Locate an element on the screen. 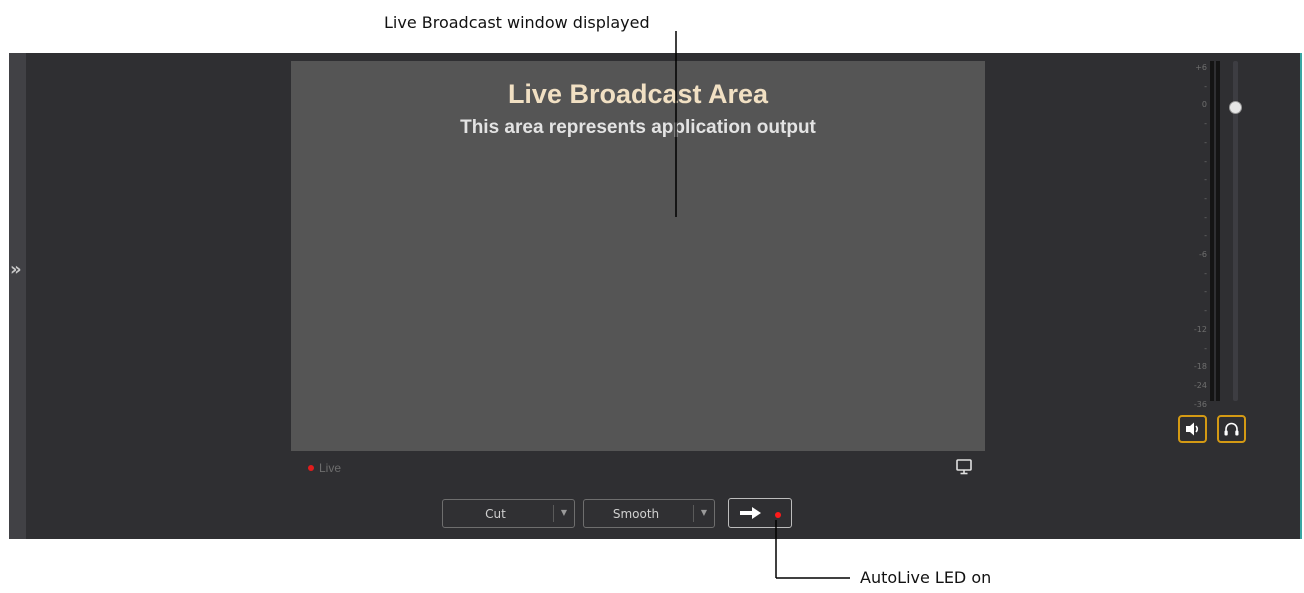 The height and width of the screenshot is (593, 1304). speaker-icon is located at coordinates (1192, 429).